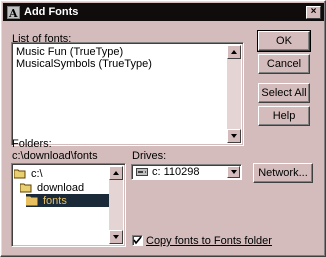 The image size is (326, 257). I want to click on drives-selected-value: c: 110298, so click(176, 172).